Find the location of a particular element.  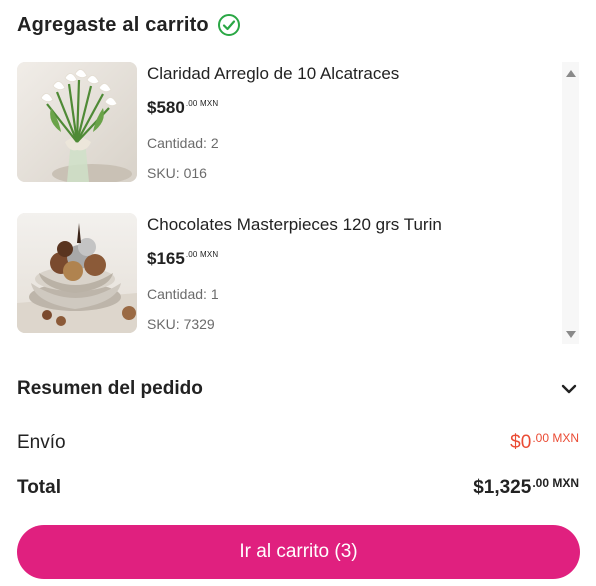

product-name: Chocolates Masterpieces 120 grs Turin is located at coordinates (294, 225).